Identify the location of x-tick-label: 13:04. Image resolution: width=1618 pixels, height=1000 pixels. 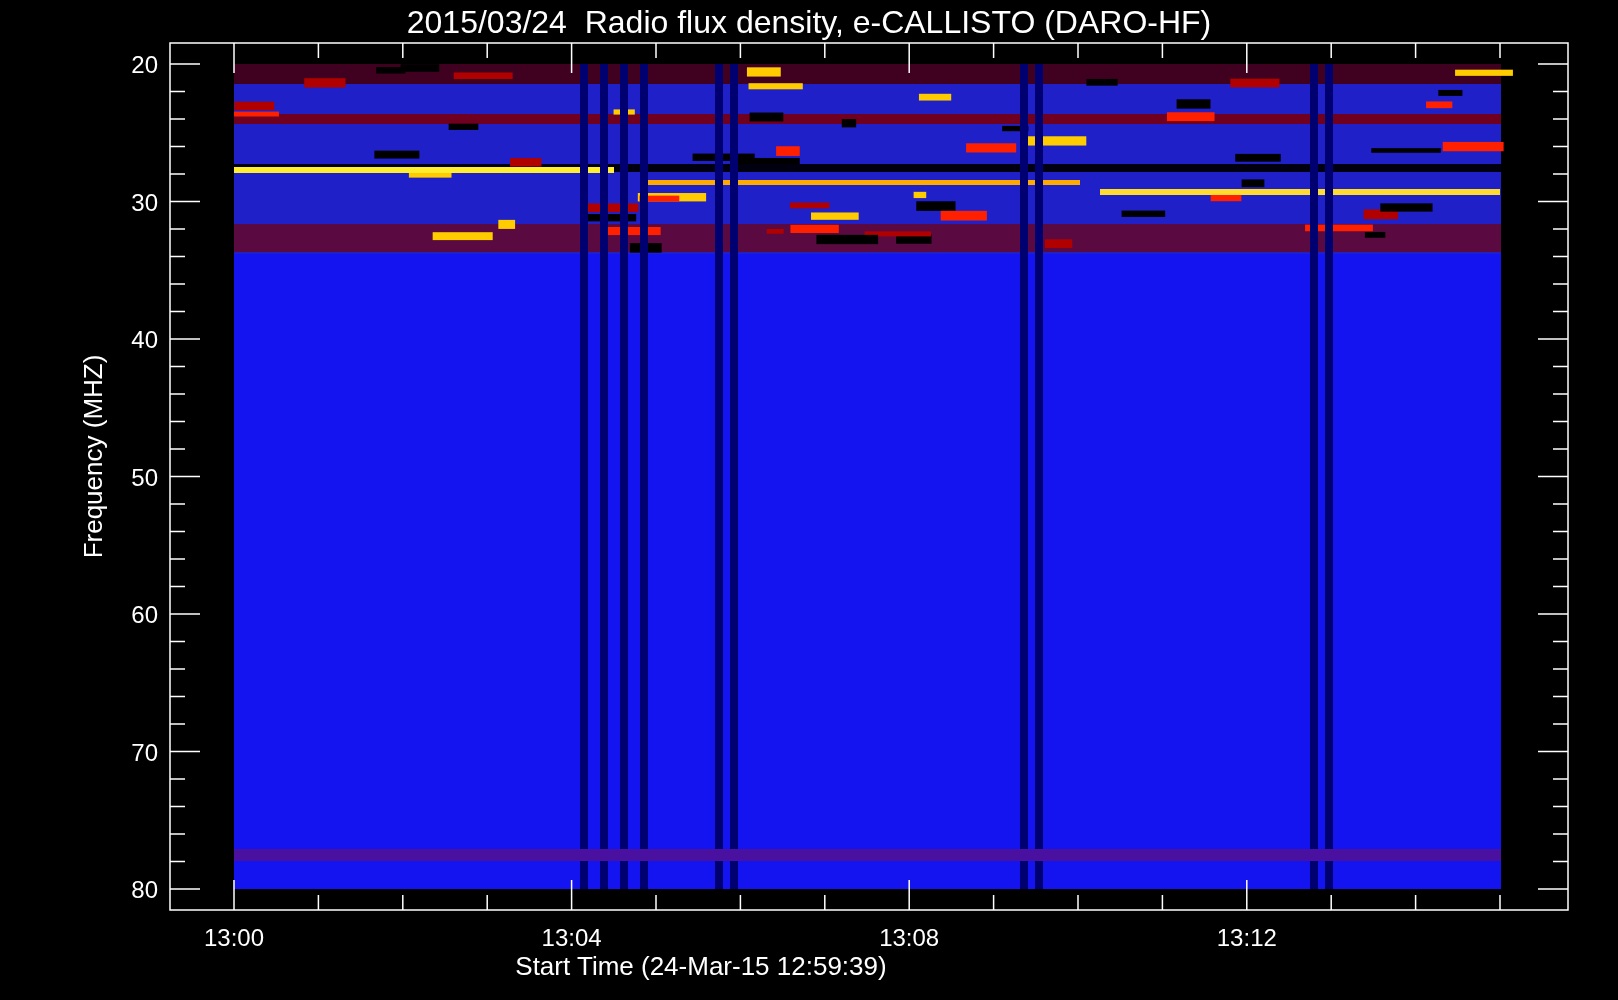
(571, 937).